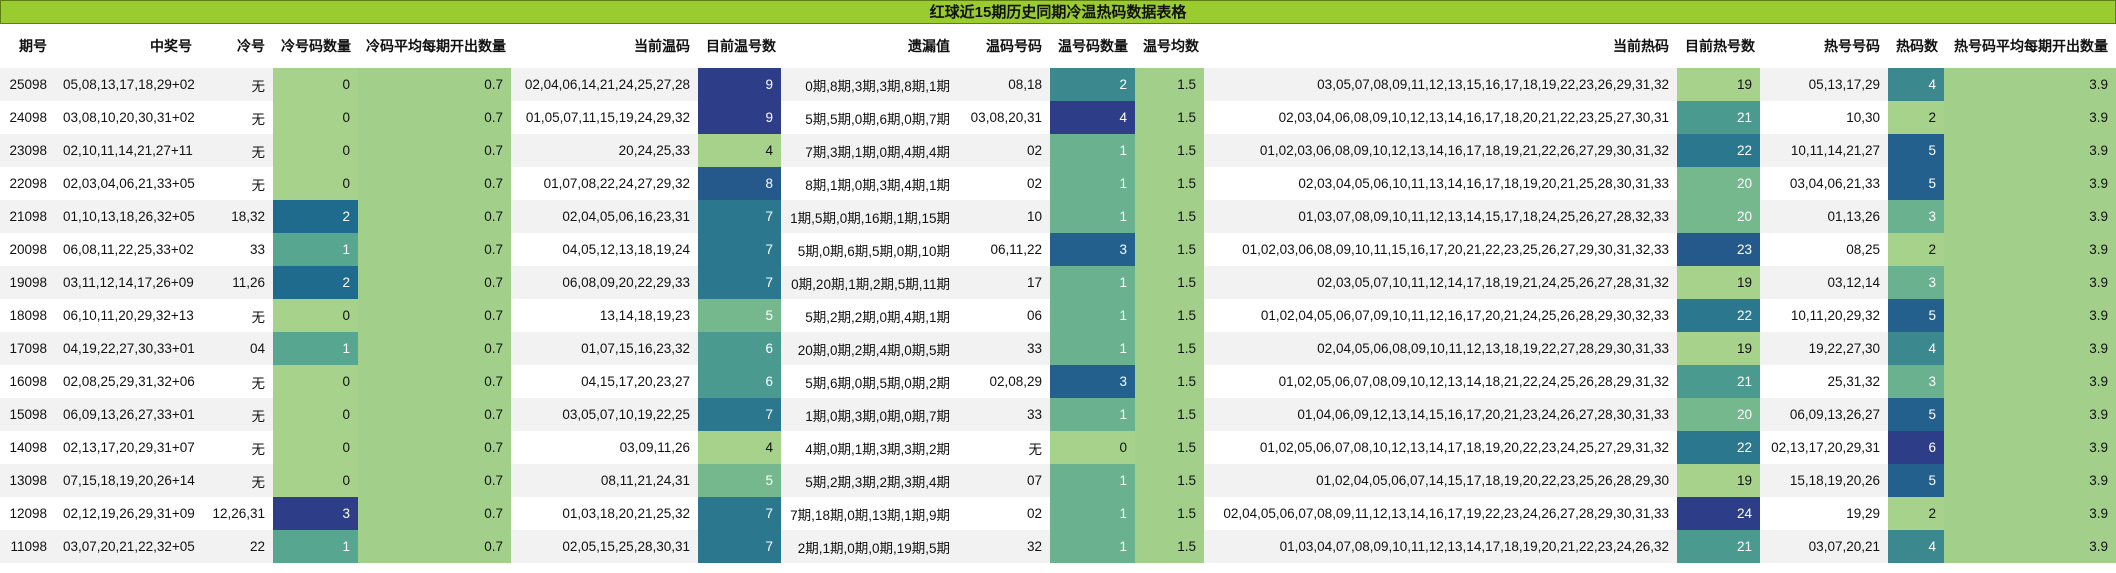 The image size is (2116, 573). Describe the element at coordinates (869, 282) in the screenshot. I see `cell-omission: 0期,20期,1期,2期,5期,11期` at that location.